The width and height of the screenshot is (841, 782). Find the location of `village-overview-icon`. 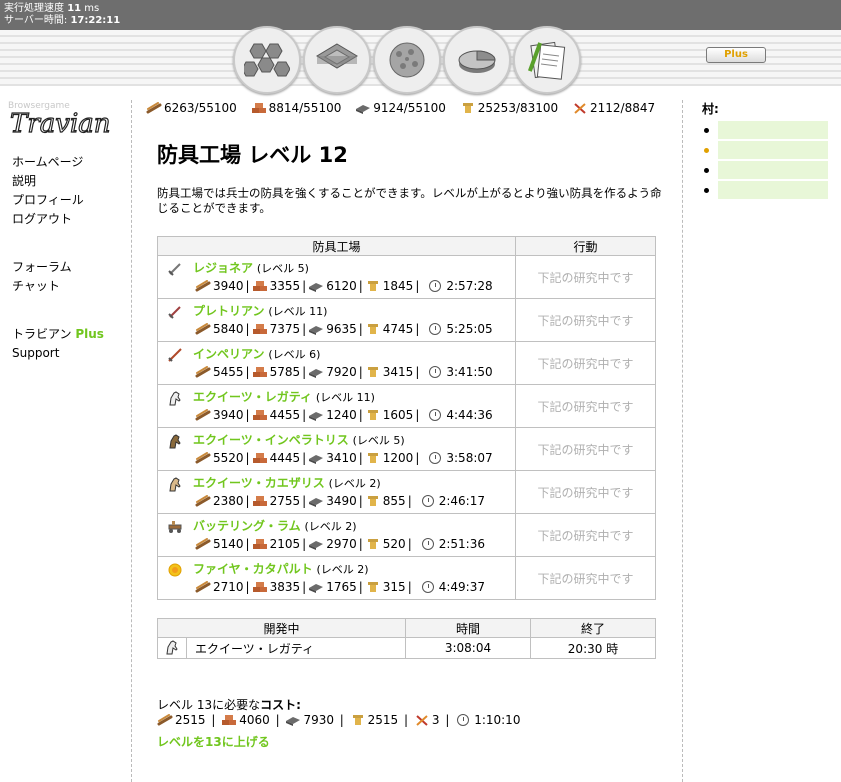

village-overview-icon is located at coordinates (267, 60).